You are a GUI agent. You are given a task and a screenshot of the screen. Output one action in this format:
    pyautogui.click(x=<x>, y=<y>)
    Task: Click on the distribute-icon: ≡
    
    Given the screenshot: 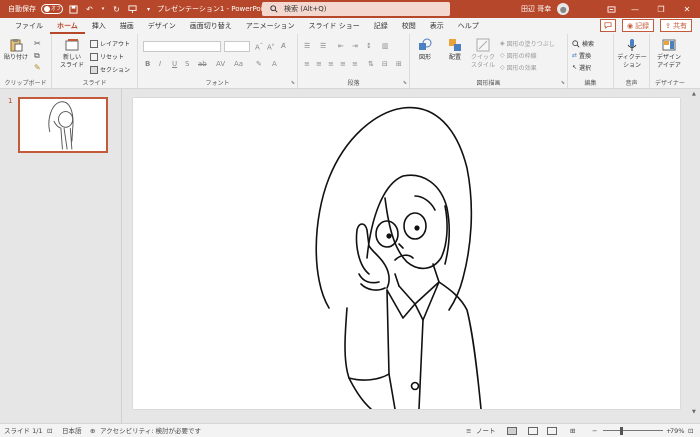 What is the action you would take?
    pyautogui.click(x=355, y=64)
    